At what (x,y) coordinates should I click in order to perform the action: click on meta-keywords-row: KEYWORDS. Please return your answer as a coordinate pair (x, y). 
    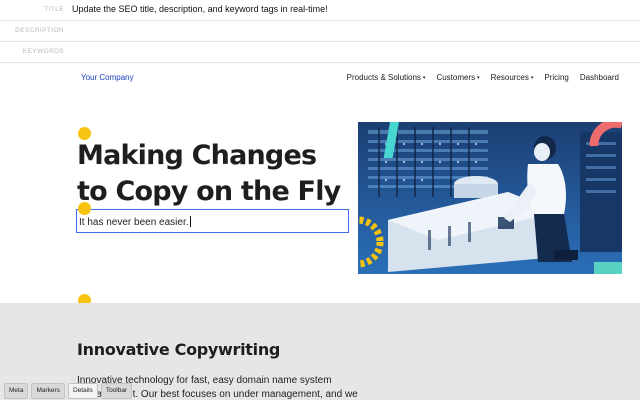
    Looking at the image, I should click on (320, 52).